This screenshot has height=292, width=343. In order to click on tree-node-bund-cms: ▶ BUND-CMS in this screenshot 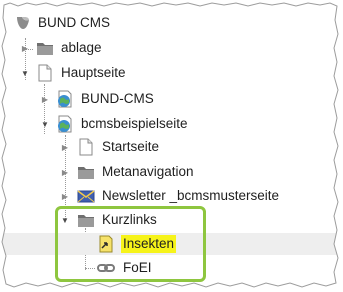, I will do `click(171, 99)`.